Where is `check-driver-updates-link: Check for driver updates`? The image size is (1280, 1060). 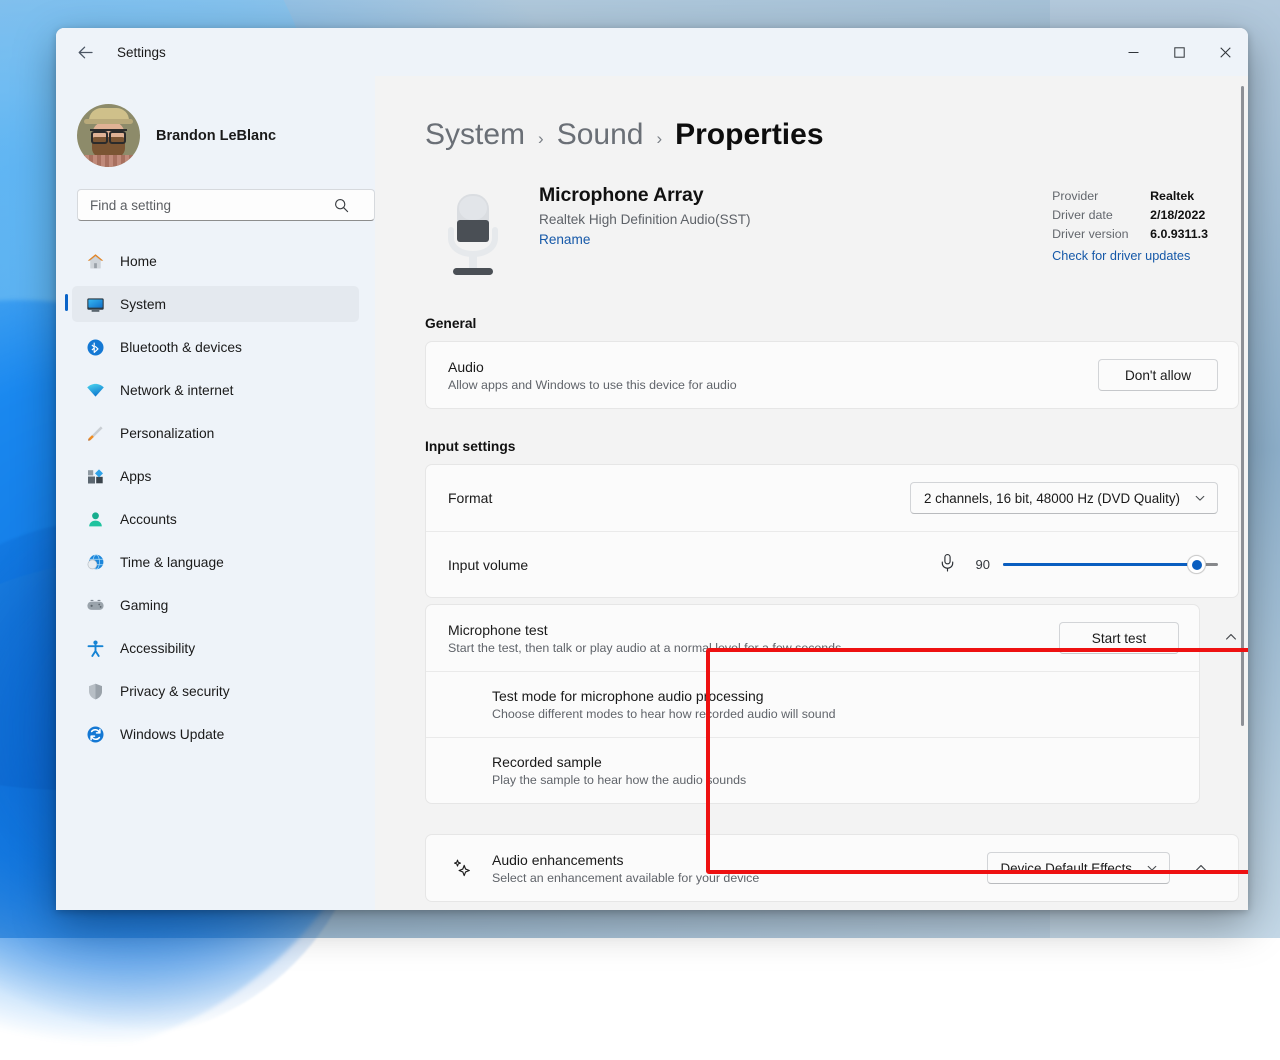 check-driver-updates-link: Check for driver updates is located at coordinates (1130, 256).